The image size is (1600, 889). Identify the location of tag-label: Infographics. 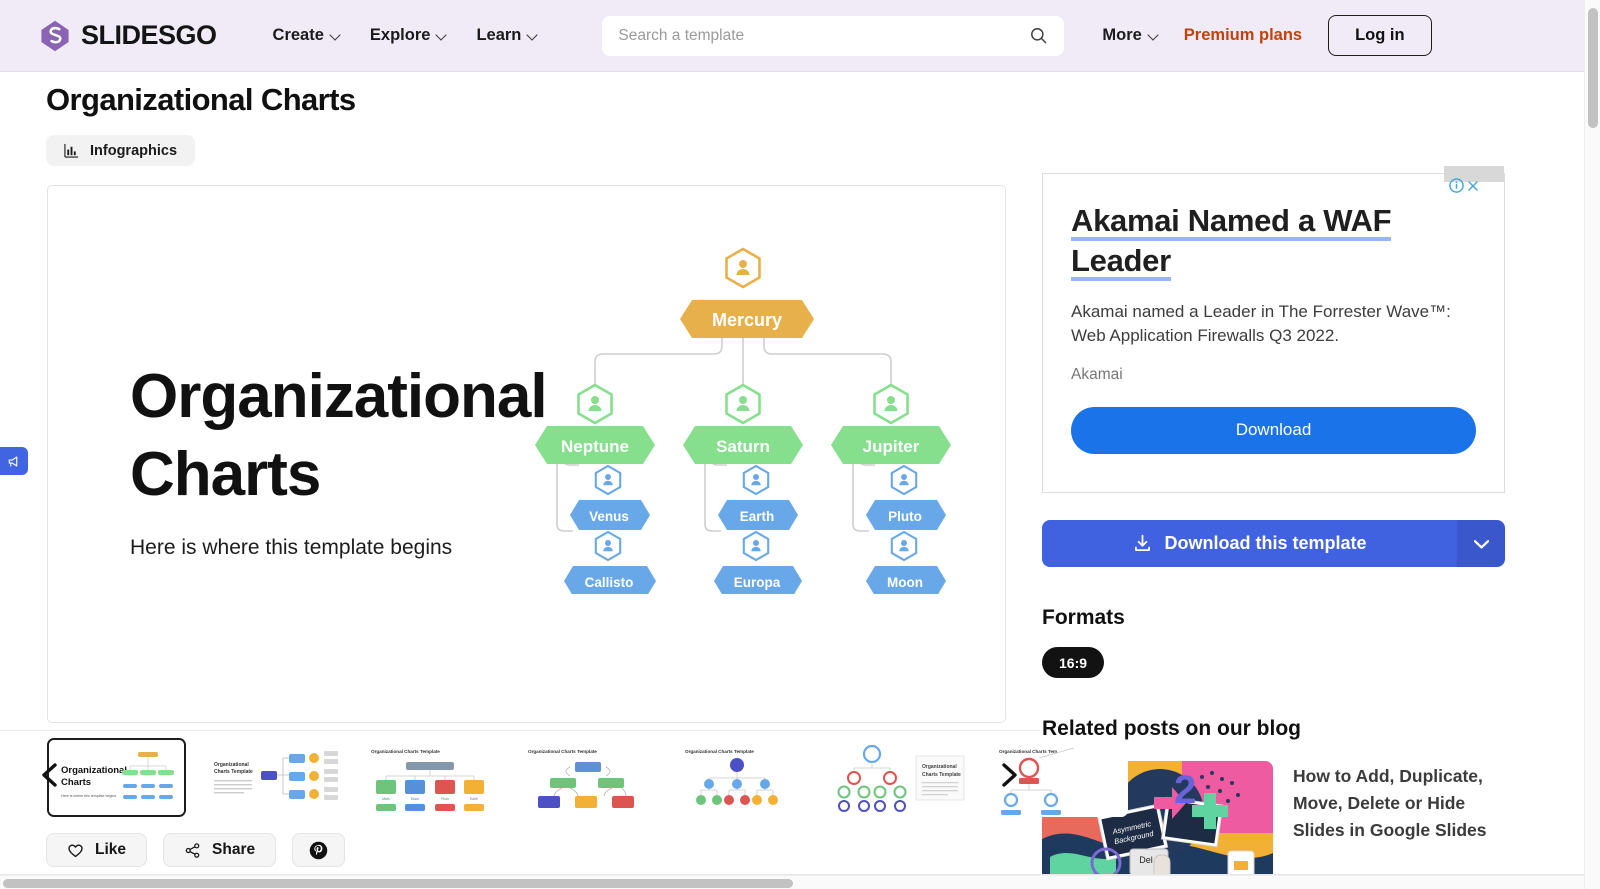
(134, 150).